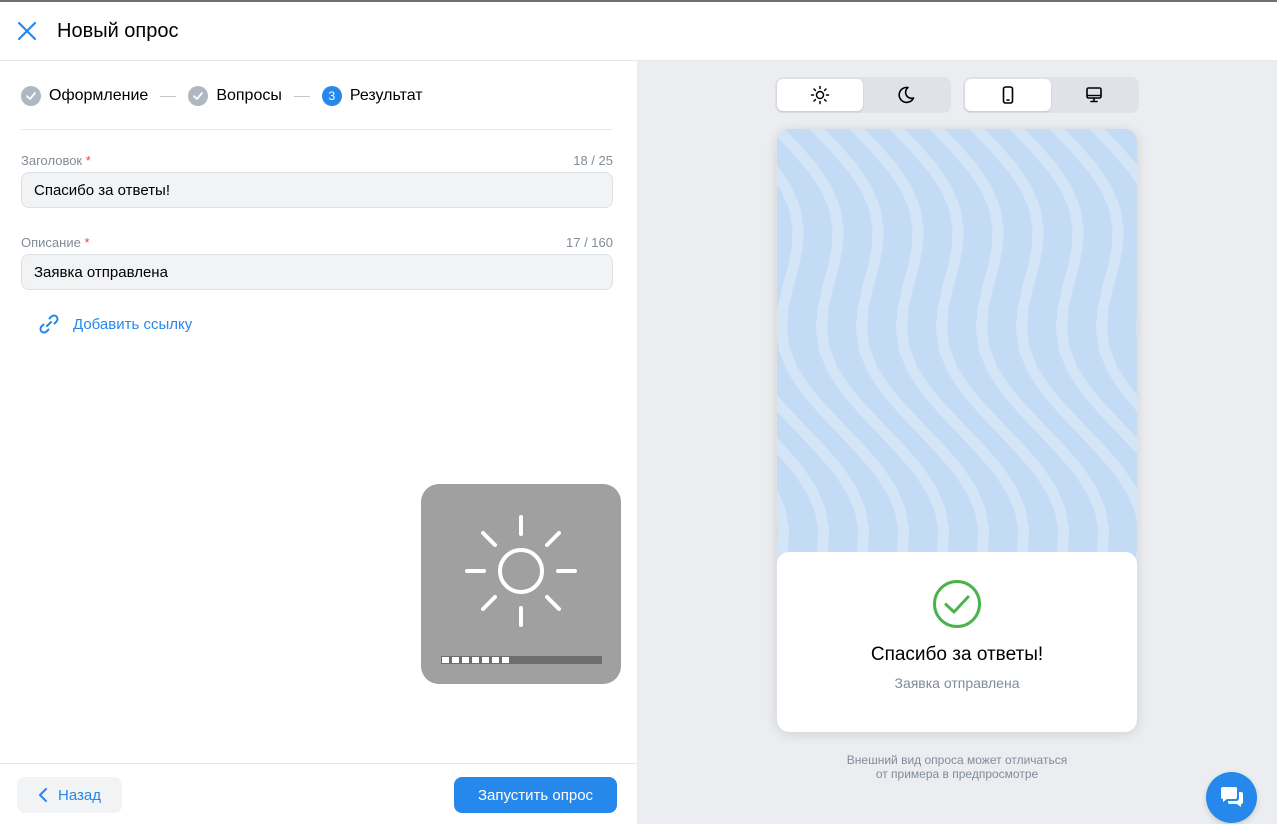 The width and height of the screenshot is (1277, 824). I want to click on sun-icon, so click(820, 95).